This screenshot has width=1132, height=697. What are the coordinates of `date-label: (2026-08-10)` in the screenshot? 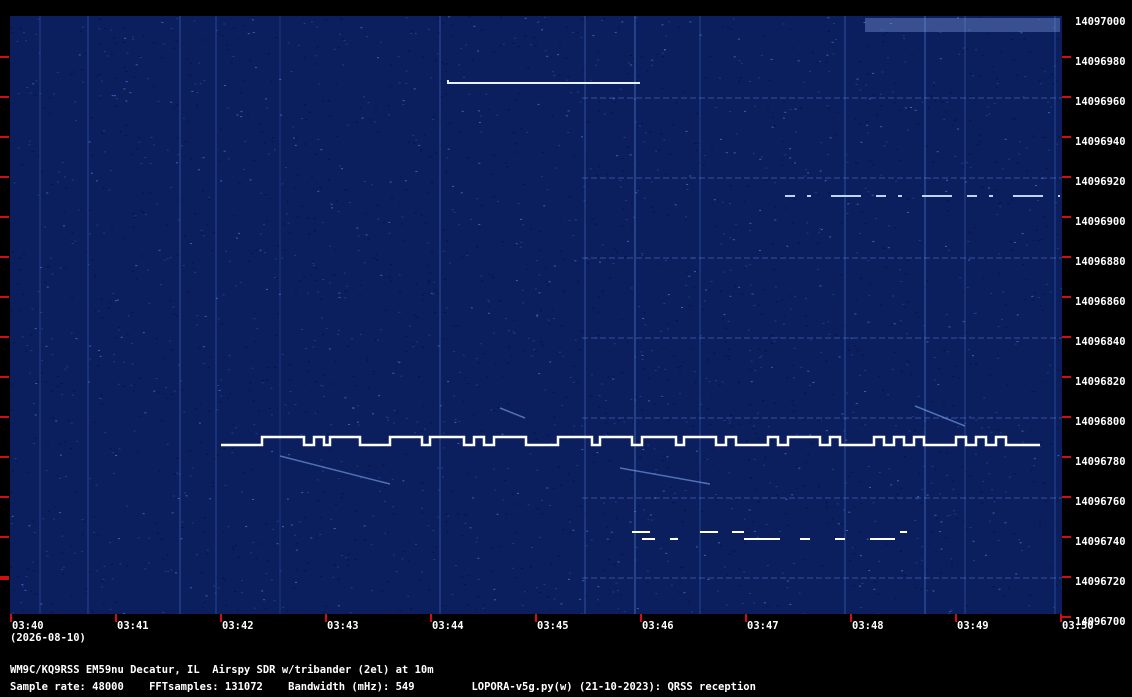 It's located at (48, 638).